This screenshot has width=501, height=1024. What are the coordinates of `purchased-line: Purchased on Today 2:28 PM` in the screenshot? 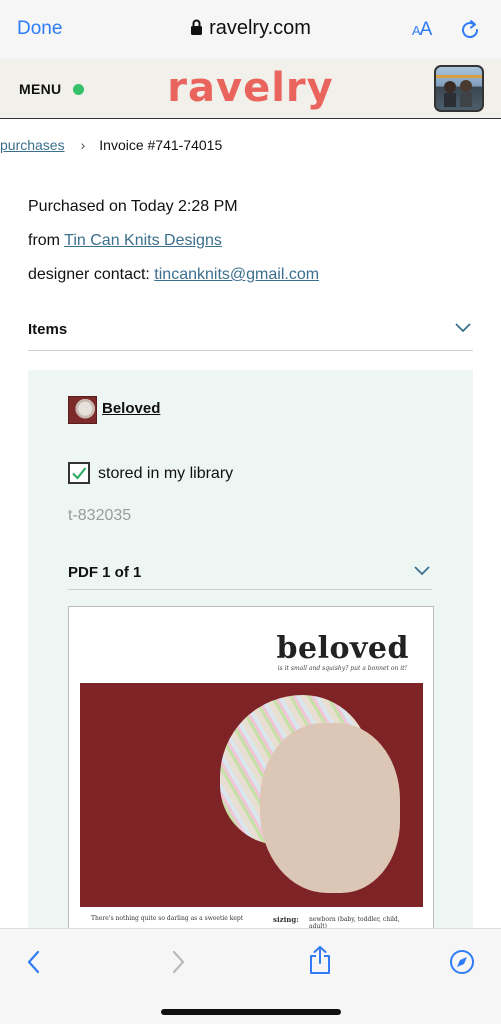 It's located at (133, 206).